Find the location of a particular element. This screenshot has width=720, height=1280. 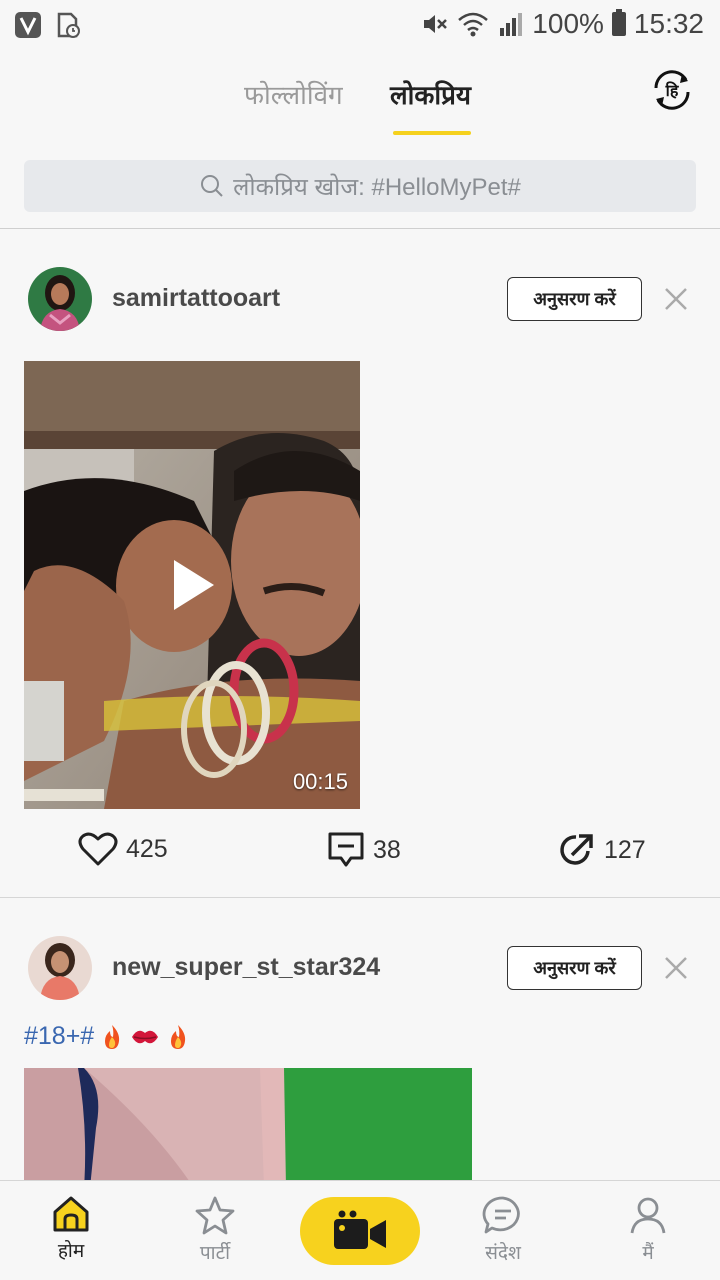

video-frame is located at coordinates (248, 1124).